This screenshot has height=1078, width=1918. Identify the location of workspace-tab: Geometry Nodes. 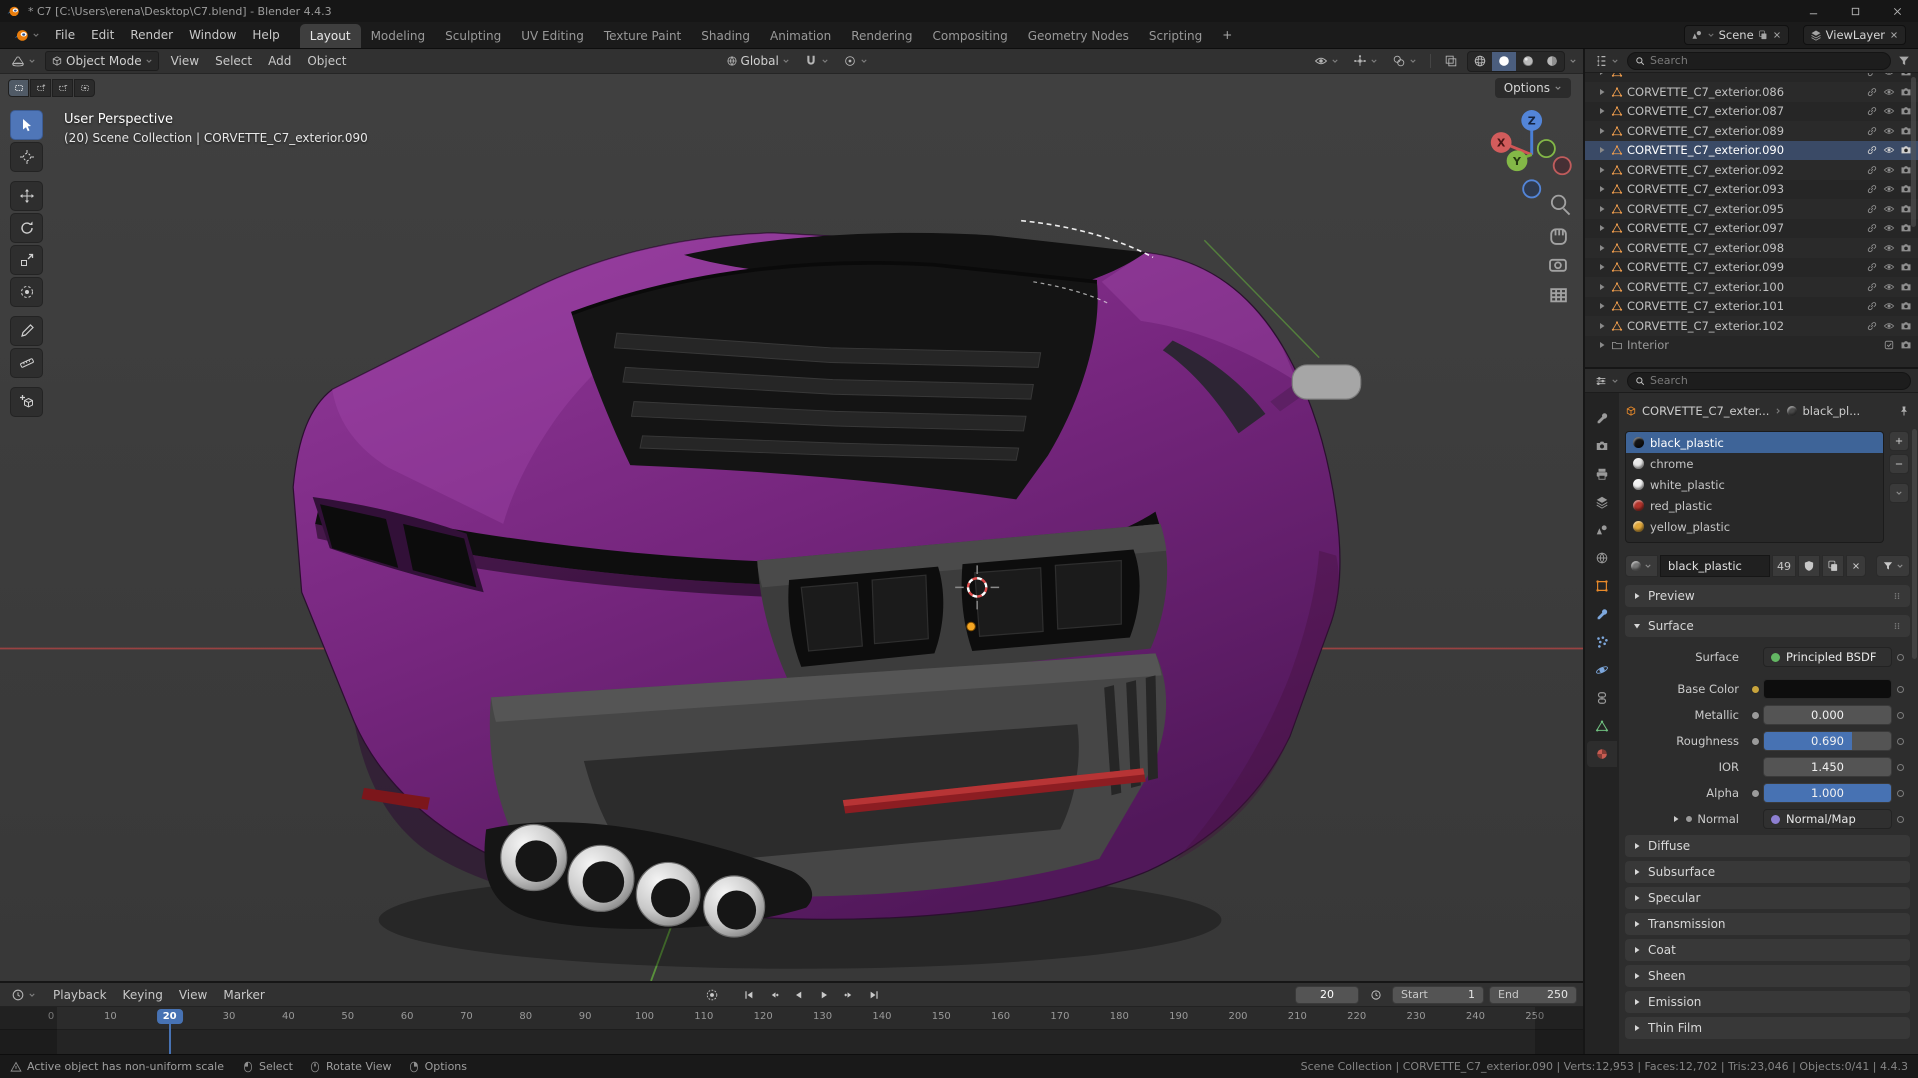
(1078, 36).